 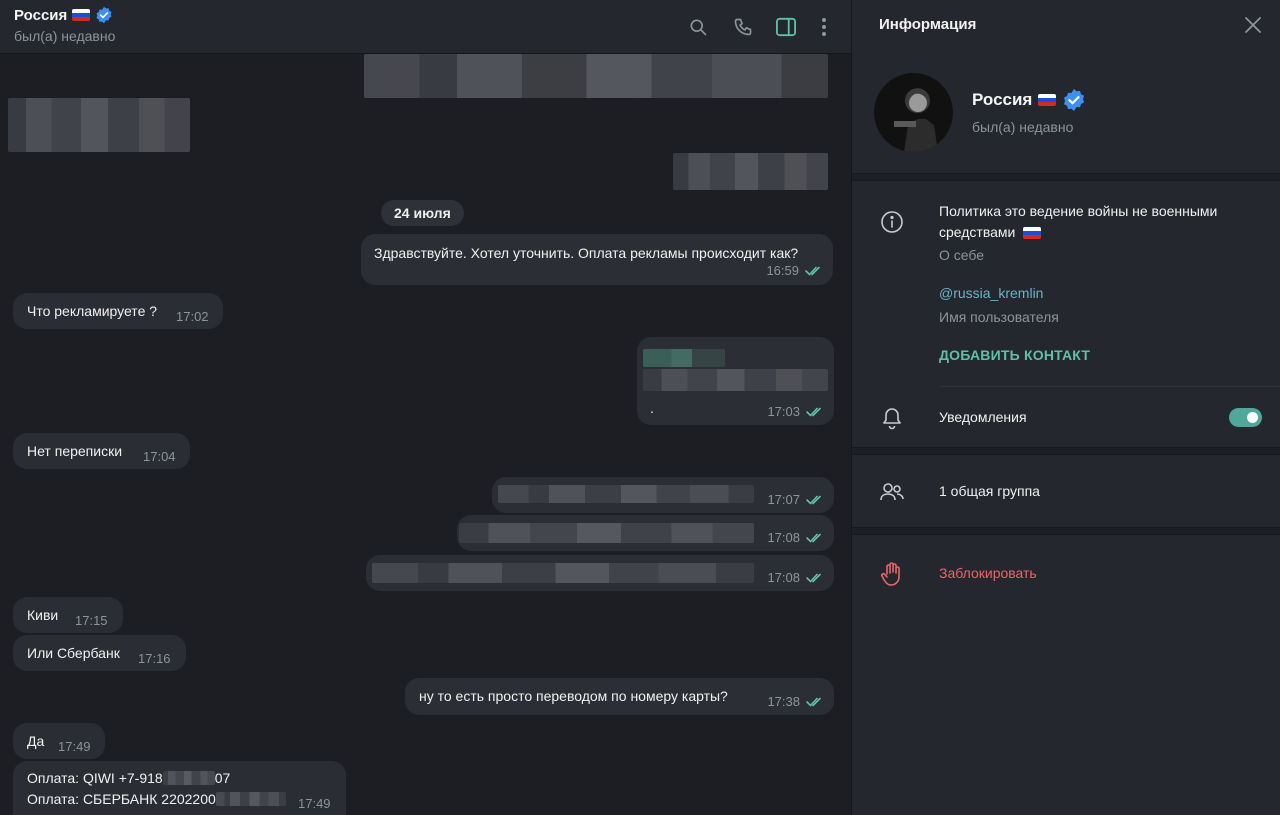 What do you see at coordinates (999, 317) in the screenshot?
I see `username-label: Имя пользователя` at bounding box center [999, 317].